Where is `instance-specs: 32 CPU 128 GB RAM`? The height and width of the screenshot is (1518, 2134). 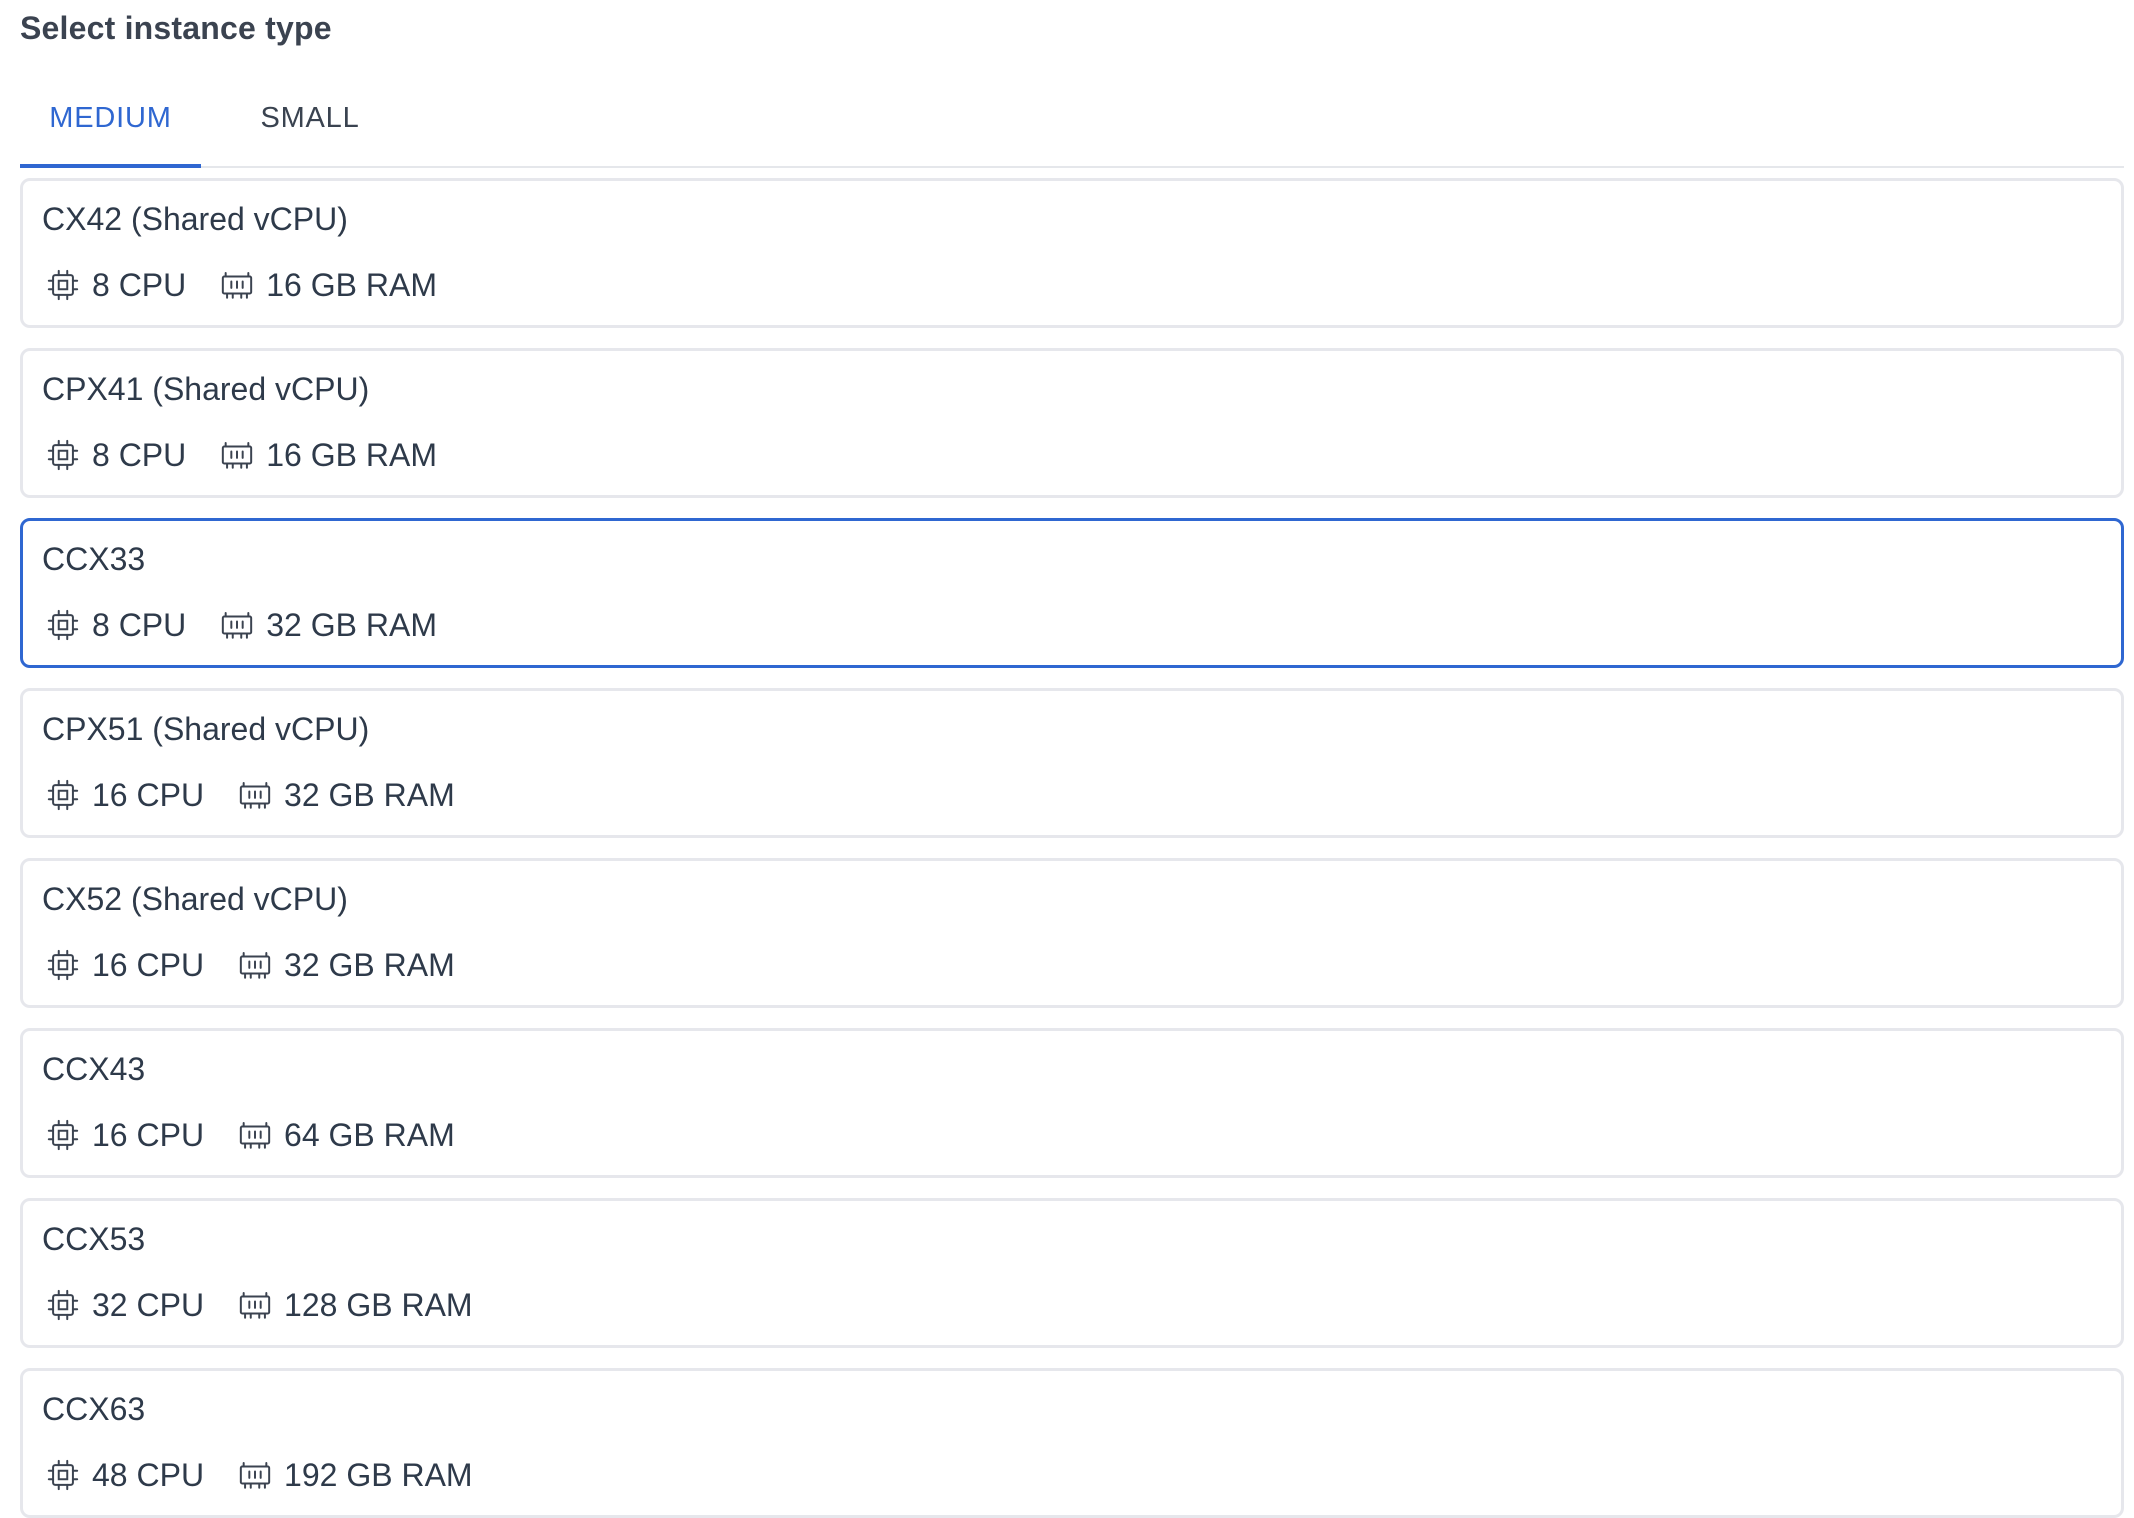 instance-specs: 32 CPU 128 GB RAM is located at coordinates (276, 1305).